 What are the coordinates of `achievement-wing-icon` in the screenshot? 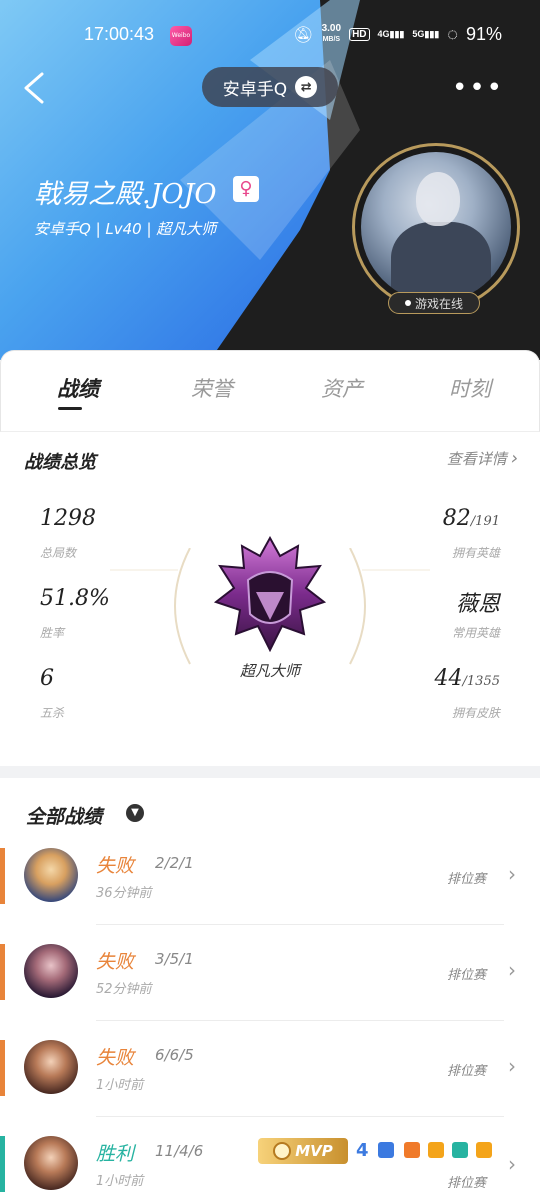 It's located at (386, 1150).